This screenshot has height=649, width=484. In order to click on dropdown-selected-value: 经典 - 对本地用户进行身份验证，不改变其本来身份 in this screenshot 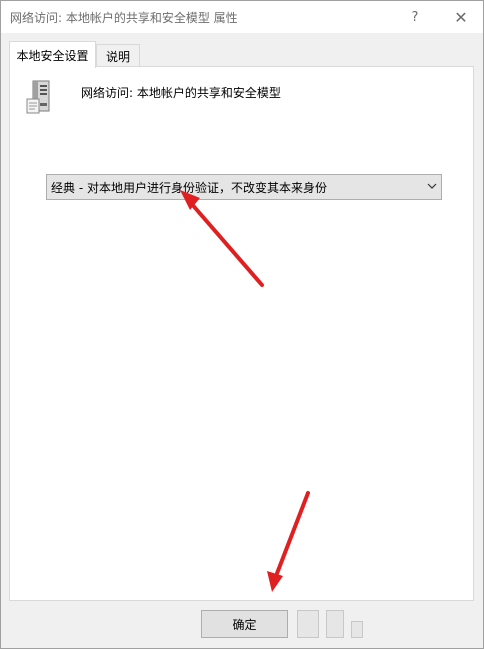, I will do `click(189, 188)`.